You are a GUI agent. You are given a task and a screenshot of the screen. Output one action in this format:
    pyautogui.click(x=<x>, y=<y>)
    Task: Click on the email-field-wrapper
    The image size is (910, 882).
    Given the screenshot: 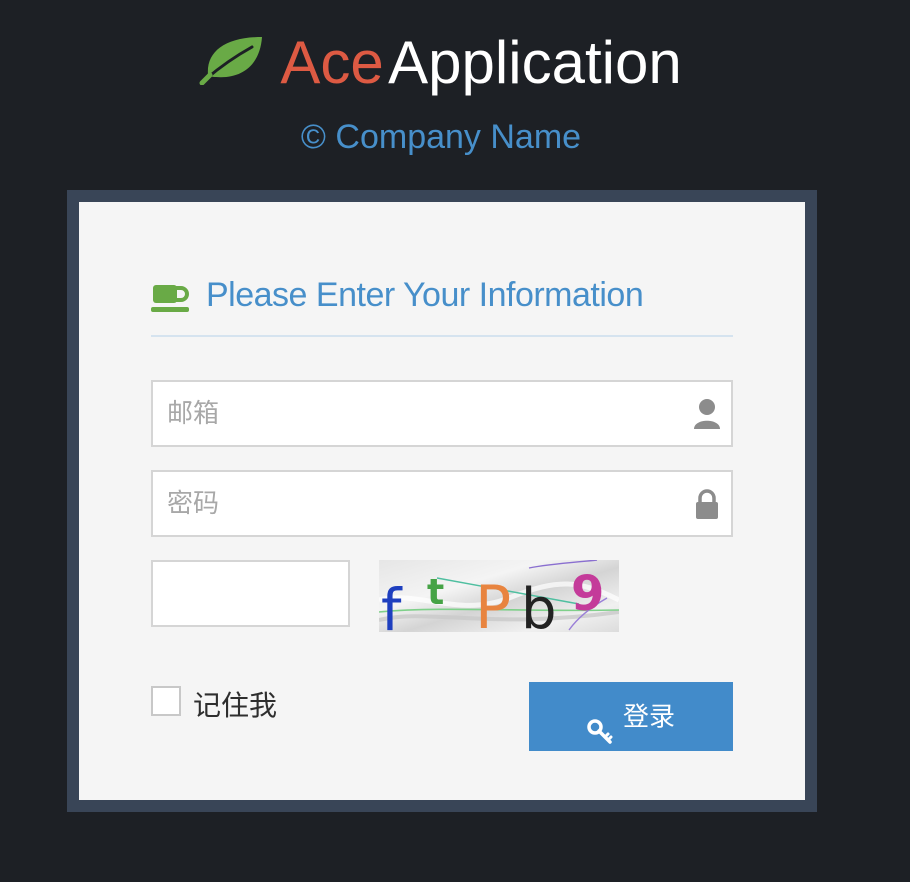 What is the action you would take?
    pyautogui.click(x=442, y=413)
    